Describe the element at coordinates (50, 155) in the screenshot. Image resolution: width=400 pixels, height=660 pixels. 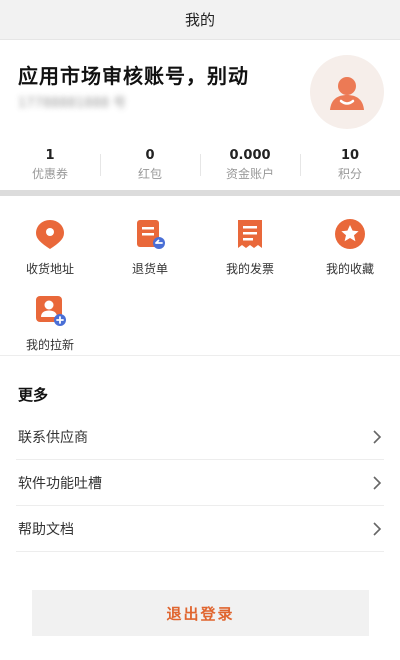
I see `stat-value: 1` at that location.